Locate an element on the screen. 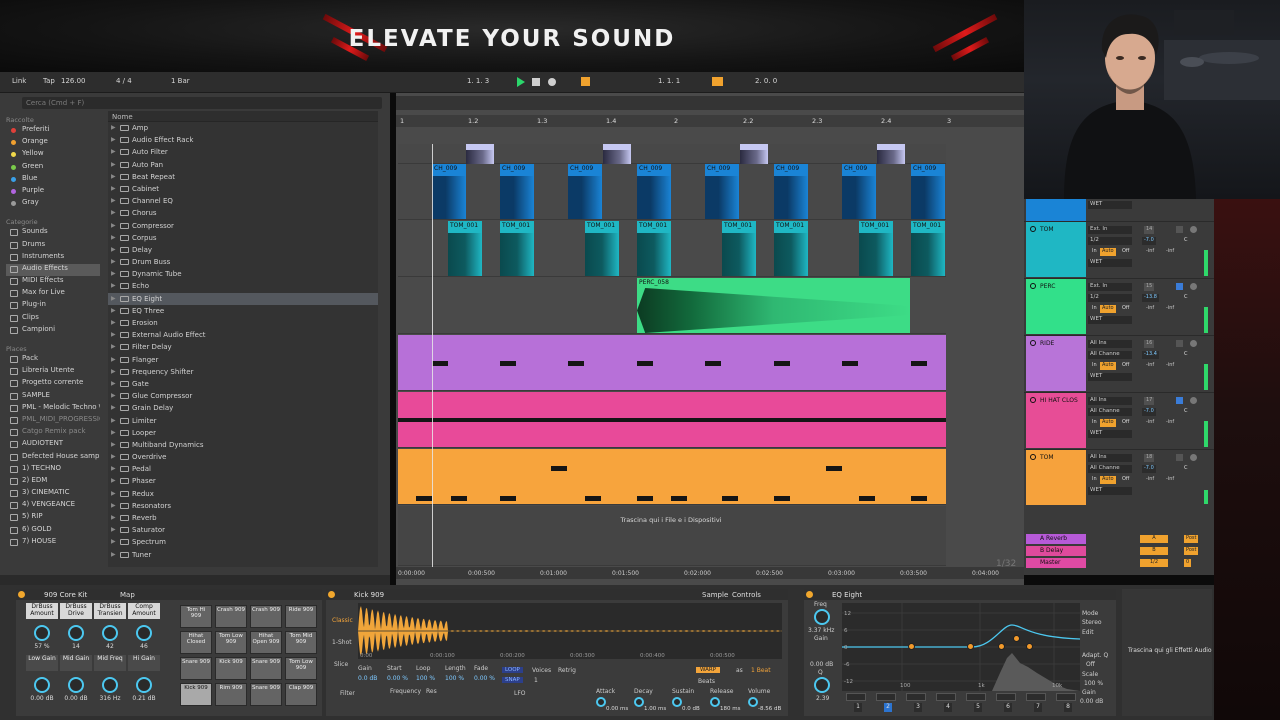  warp-toggle: WARP is located at coordinates (708, 670).